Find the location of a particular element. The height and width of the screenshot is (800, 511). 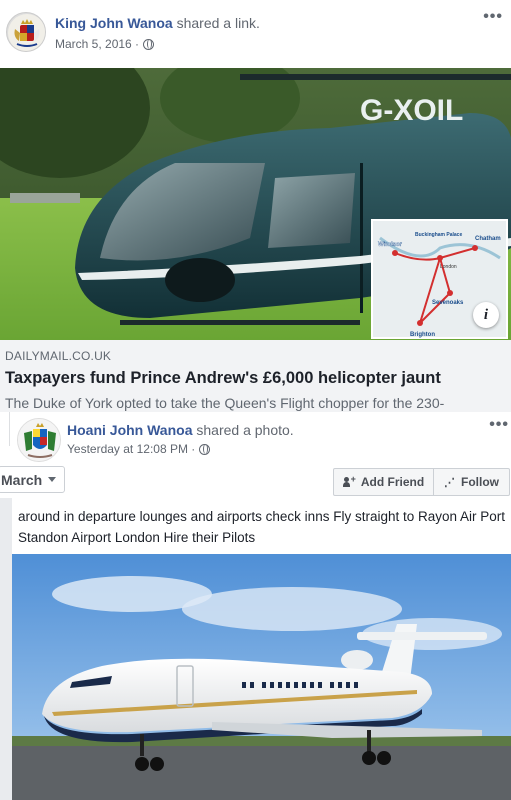

map-label: Windsor is located at coordinates (390, 245).